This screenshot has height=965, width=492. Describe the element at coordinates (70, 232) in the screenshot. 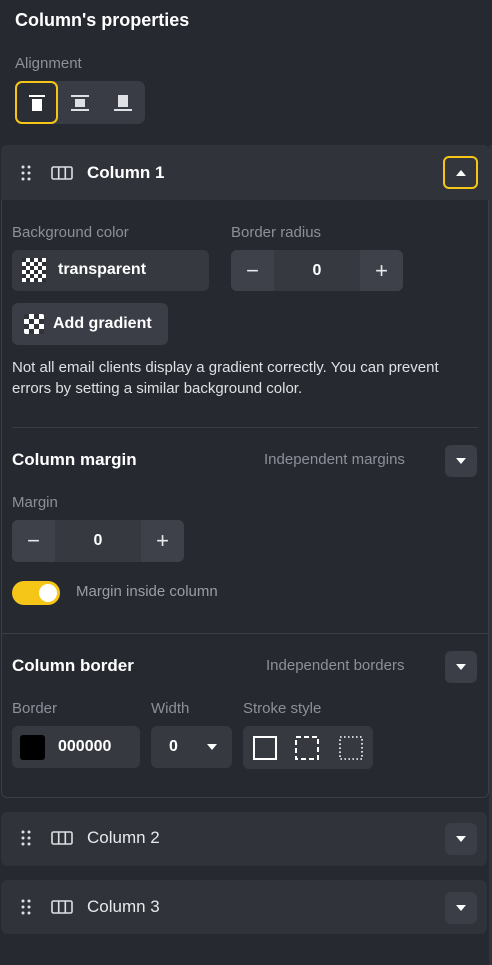

I see `background-color-label: Background color` at that location.